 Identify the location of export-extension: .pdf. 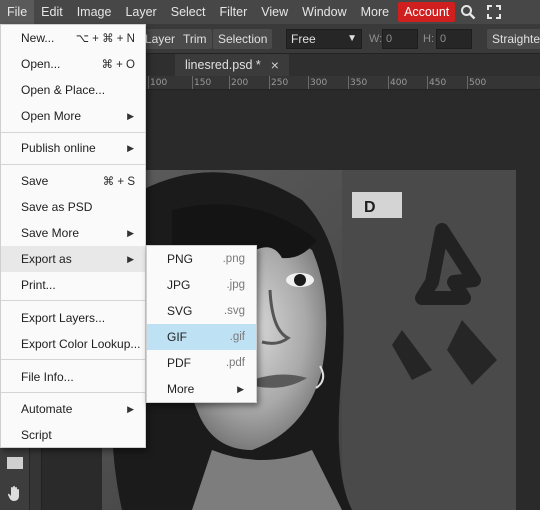
(235, 363).